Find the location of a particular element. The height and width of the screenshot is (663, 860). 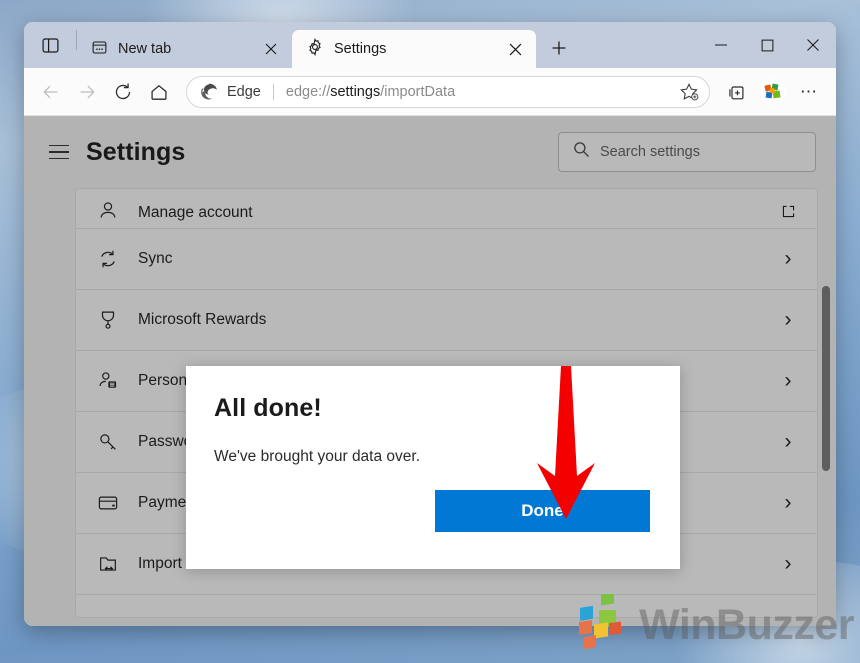

personal-info-icon is located at coordinates (108, 381).